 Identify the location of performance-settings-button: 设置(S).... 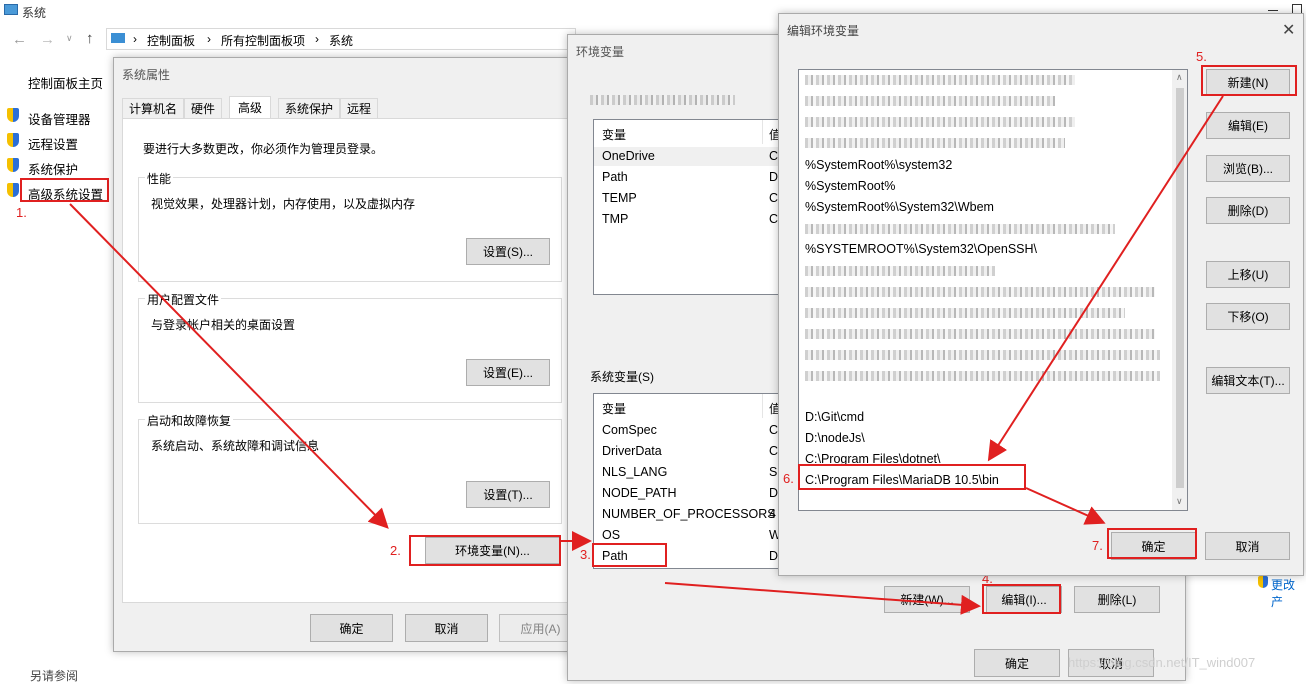
(508, 251).